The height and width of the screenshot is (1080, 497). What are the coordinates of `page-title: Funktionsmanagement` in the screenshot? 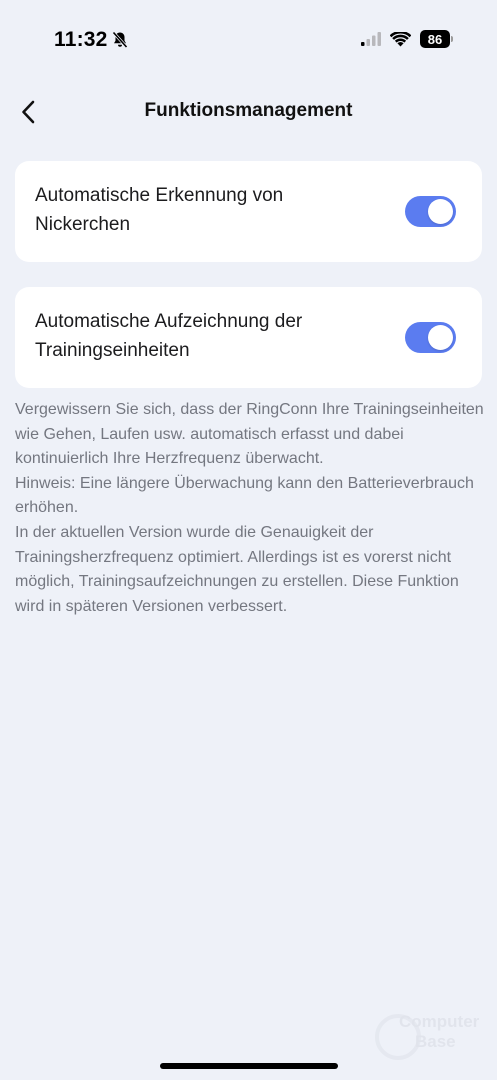 It's located at (248, 110).